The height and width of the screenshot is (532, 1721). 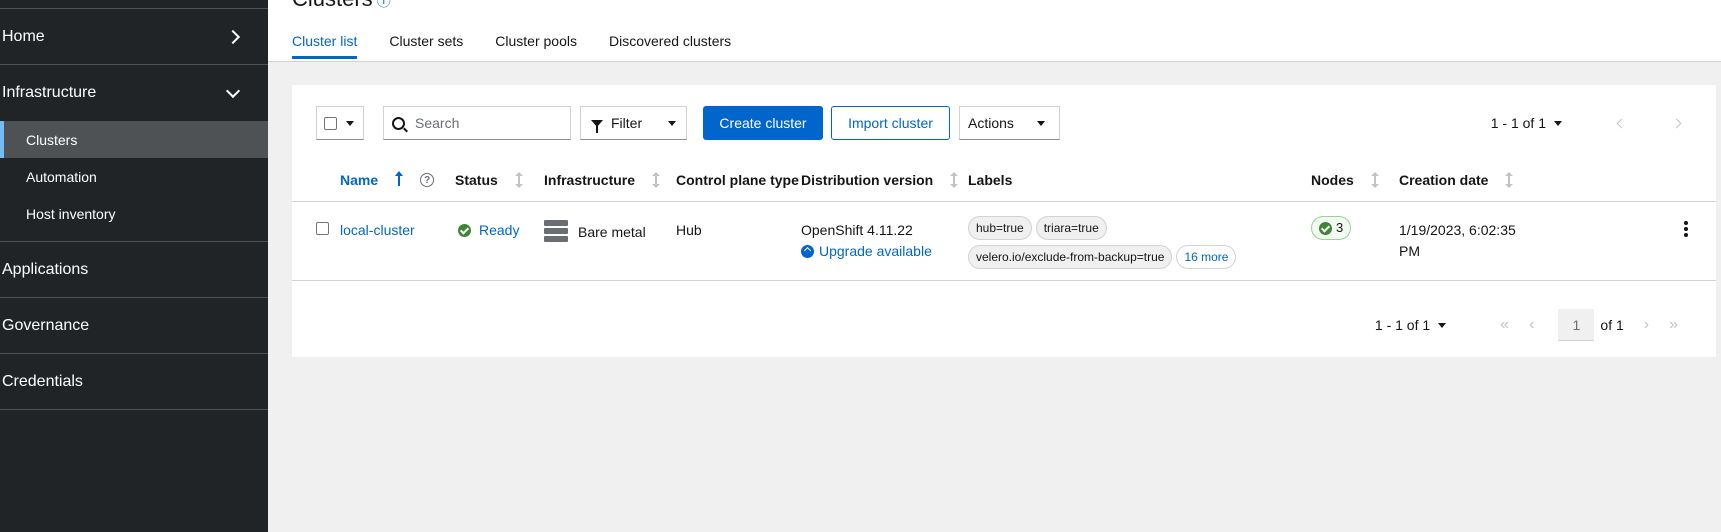 What do you see at coordinates (499, 230) in the screenshot?
I see `status-ready-link: Ready` at bounding box center [499, 230].